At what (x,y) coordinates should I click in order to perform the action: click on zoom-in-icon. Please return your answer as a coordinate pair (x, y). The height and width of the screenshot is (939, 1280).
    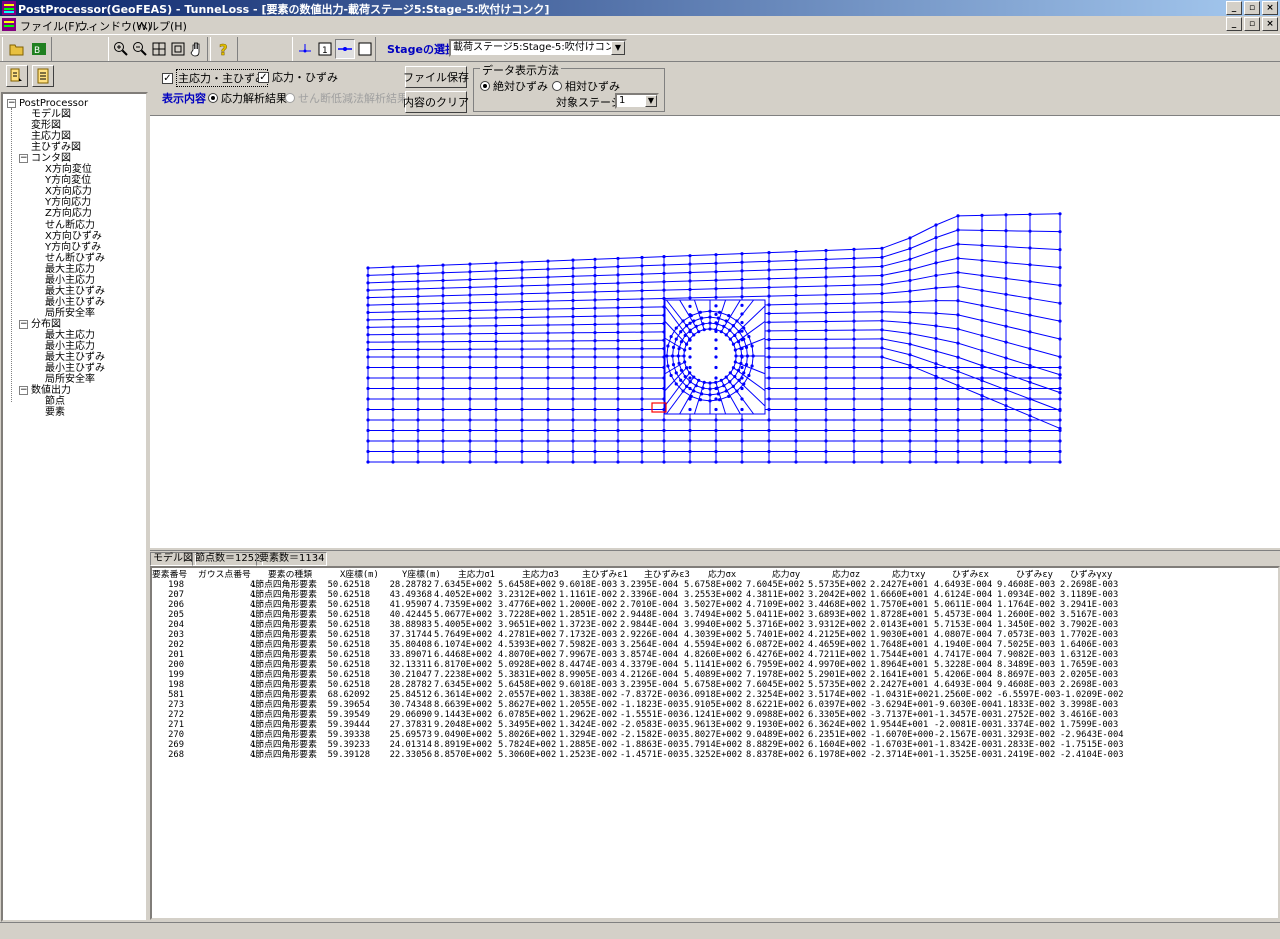
    Looking at the image, I should click on (121, 49).